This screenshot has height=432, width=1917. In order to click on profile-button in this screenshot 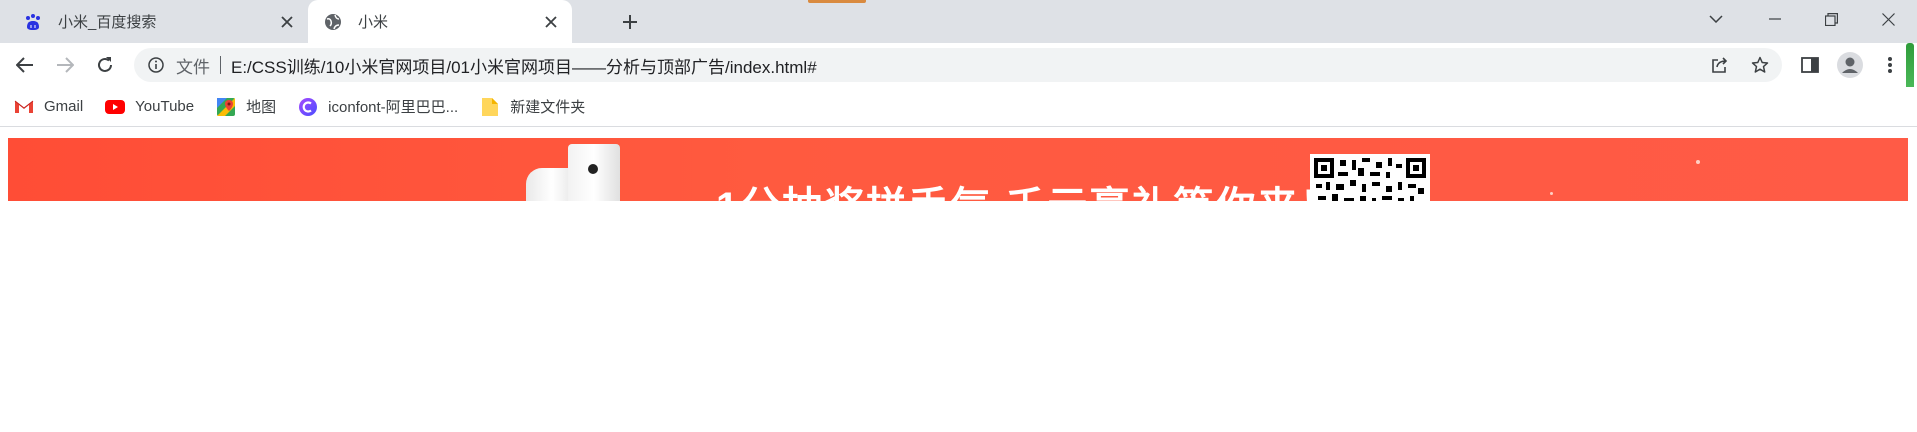, I will do `click(1850, 65)`.